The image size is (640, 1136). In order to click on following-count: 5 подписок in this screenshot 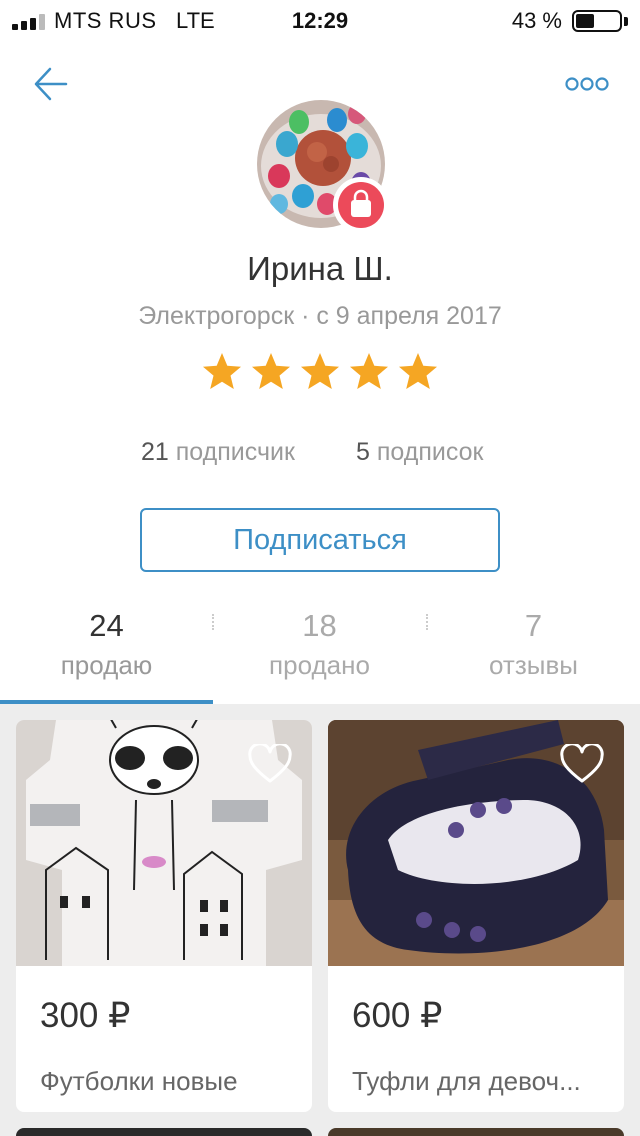, I will do `click(419, 452)`.